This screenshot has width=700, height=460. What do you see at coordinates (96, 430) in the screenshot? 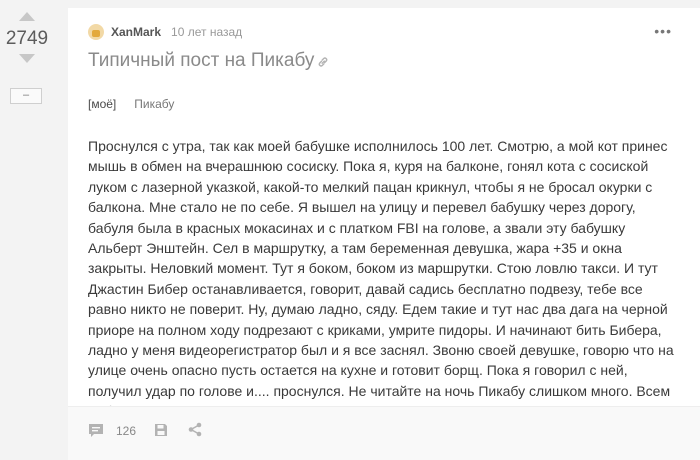
I see `comment-icon` at bounding box center [96, 430].